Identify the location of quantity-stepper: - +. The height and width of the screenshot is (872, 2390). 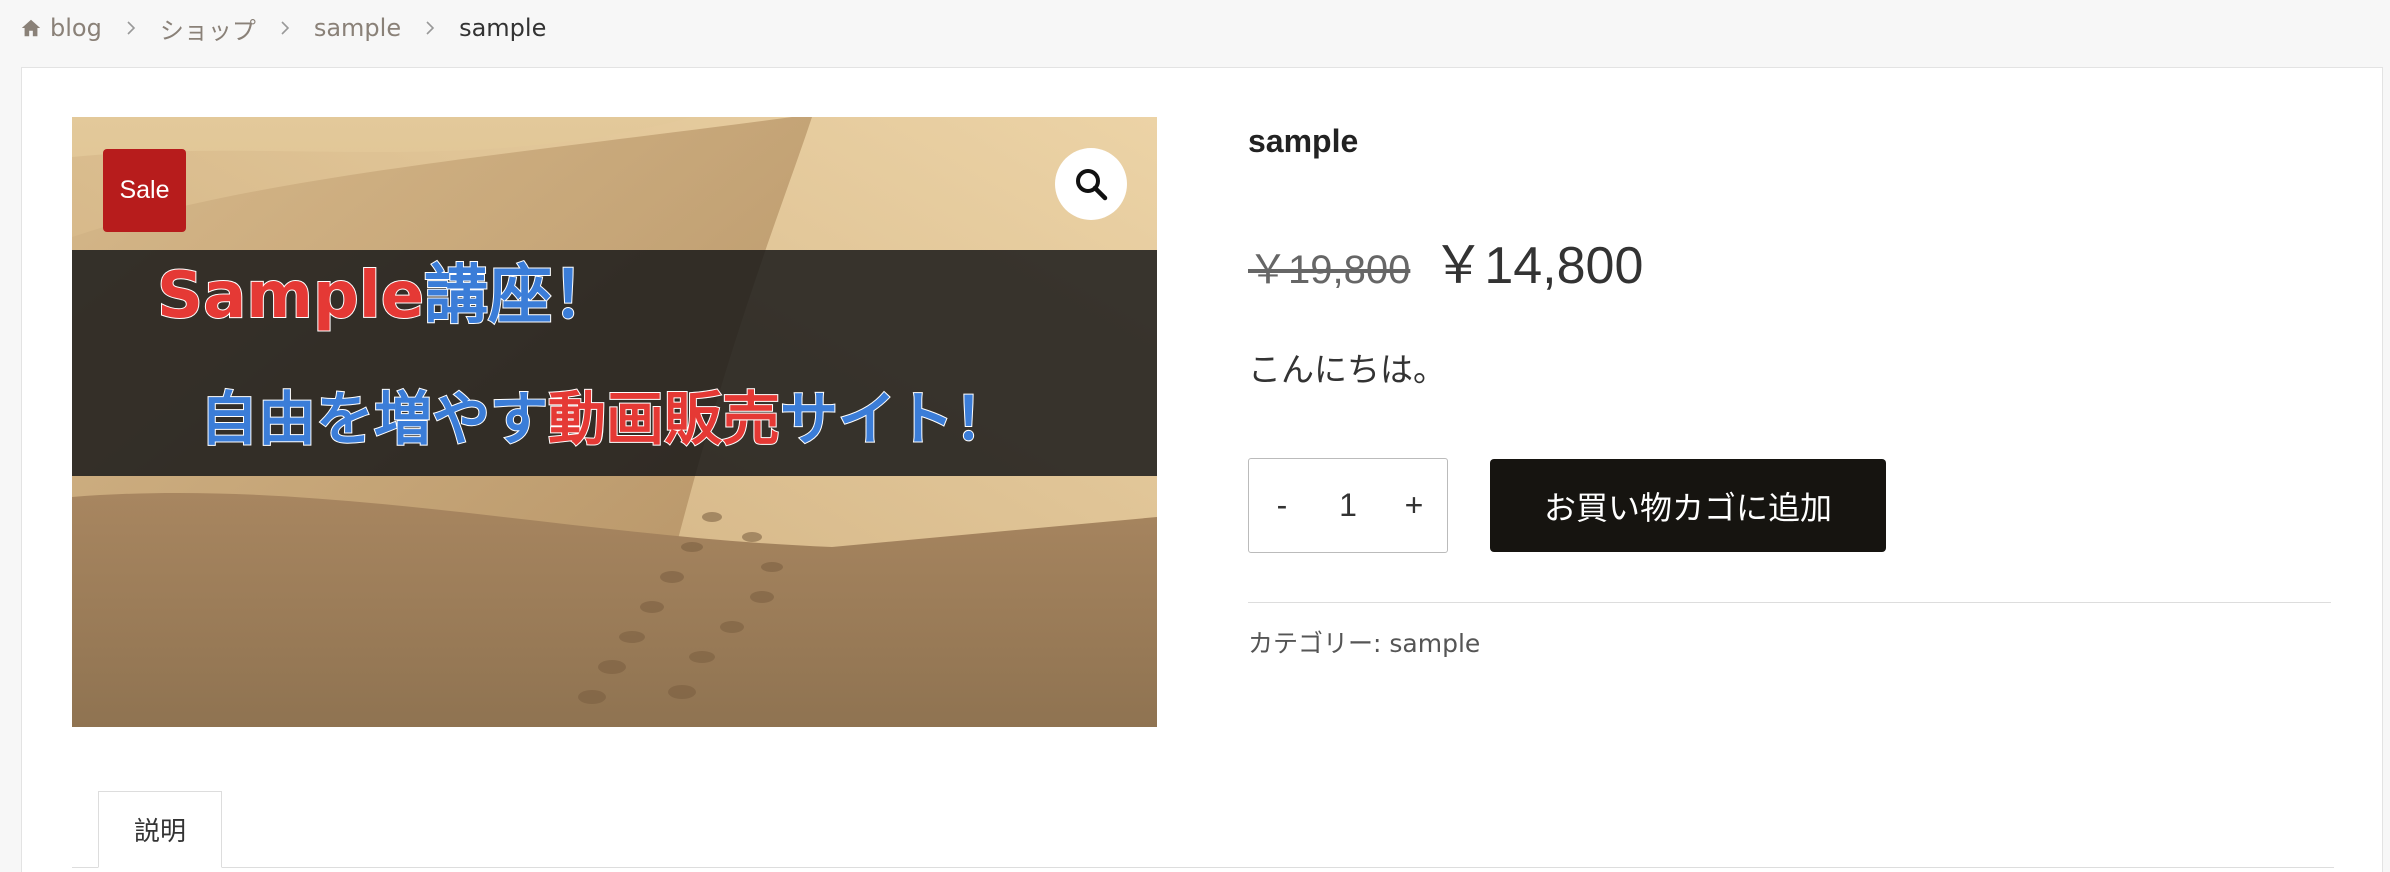
(1348, 505).